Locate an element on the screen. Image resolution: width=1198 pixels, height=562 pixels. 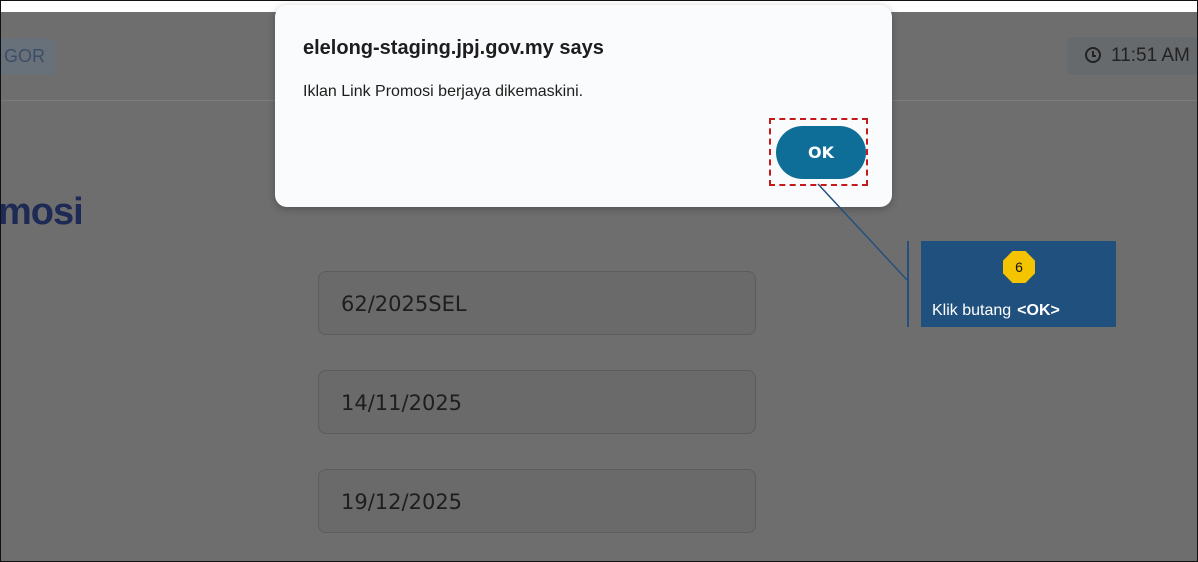
end-date-field: 19/12/2025 is located at coordinates (537, 501).